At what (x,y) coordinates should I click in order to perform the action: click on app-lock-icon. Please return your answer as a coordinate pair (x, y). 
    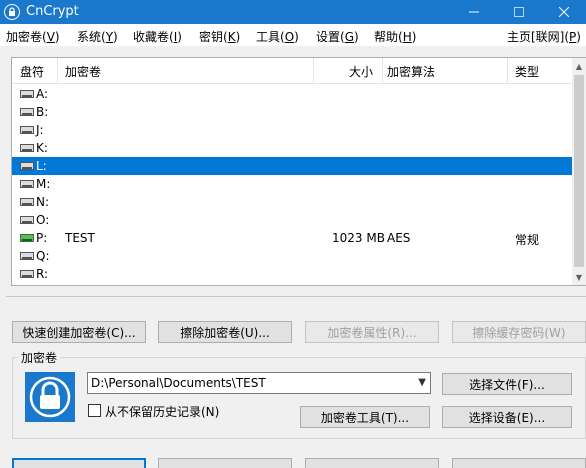
    Looking at the image, I should click on (12, 12).